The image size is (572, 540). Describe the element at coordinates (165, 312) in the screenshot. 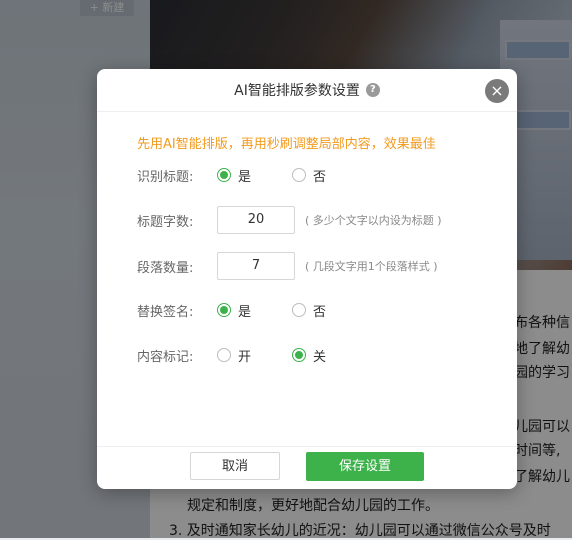

I see `replace-signature-label: 替换签名:` at that location.